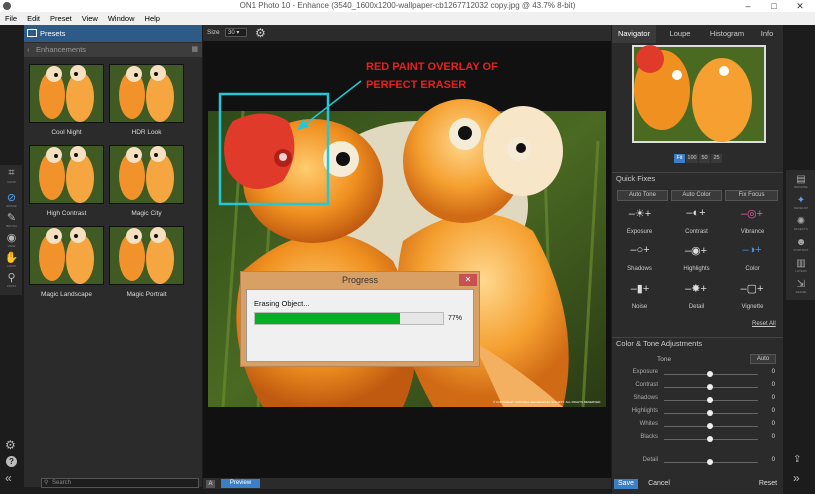 The height and width of the screenshot is (494, 815). I want to click on highlights-icon: –◉+, so click(696, 250).